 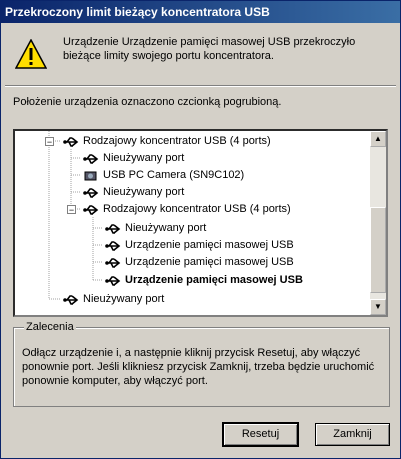 What do you see at coordinates (378, 139) in the screenshot?
I see `scroll-up-button: ▲` at bounding box center [378, 139].